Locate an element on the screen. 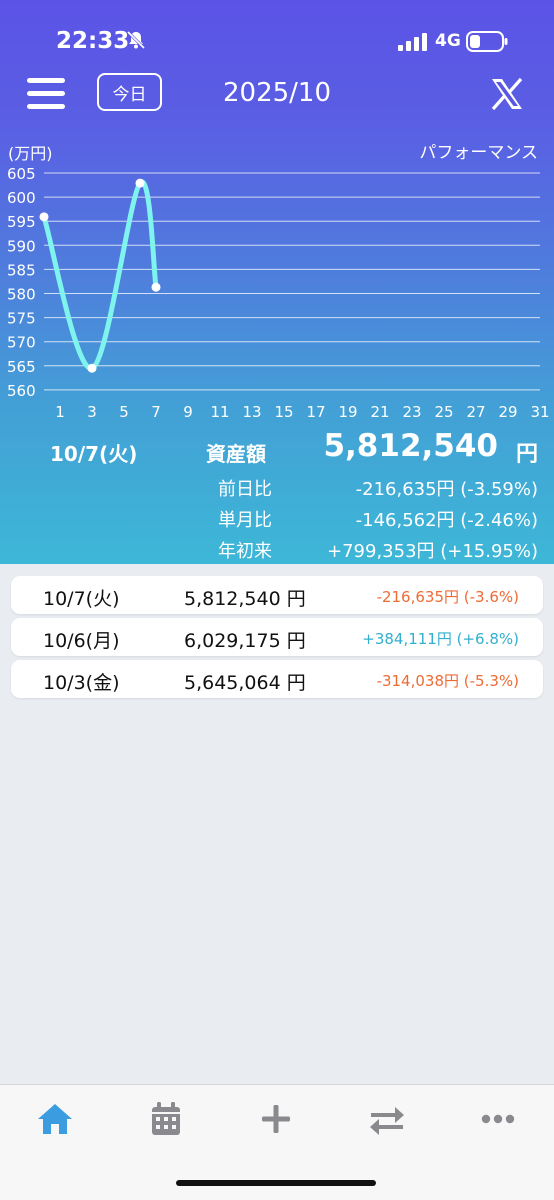 Image resolution: width=554 pixels, height=1200 pixels. y-tick-label: 585 is located at coordinates (21, 270).